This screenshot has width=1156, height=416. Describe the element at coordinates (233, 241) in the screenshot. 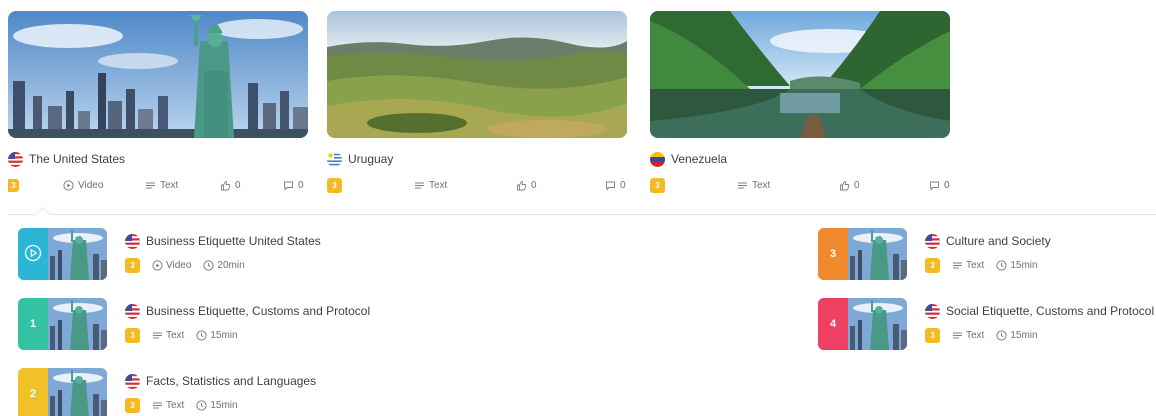

I see `lesson-title: Business Etiquette United States` at that location.